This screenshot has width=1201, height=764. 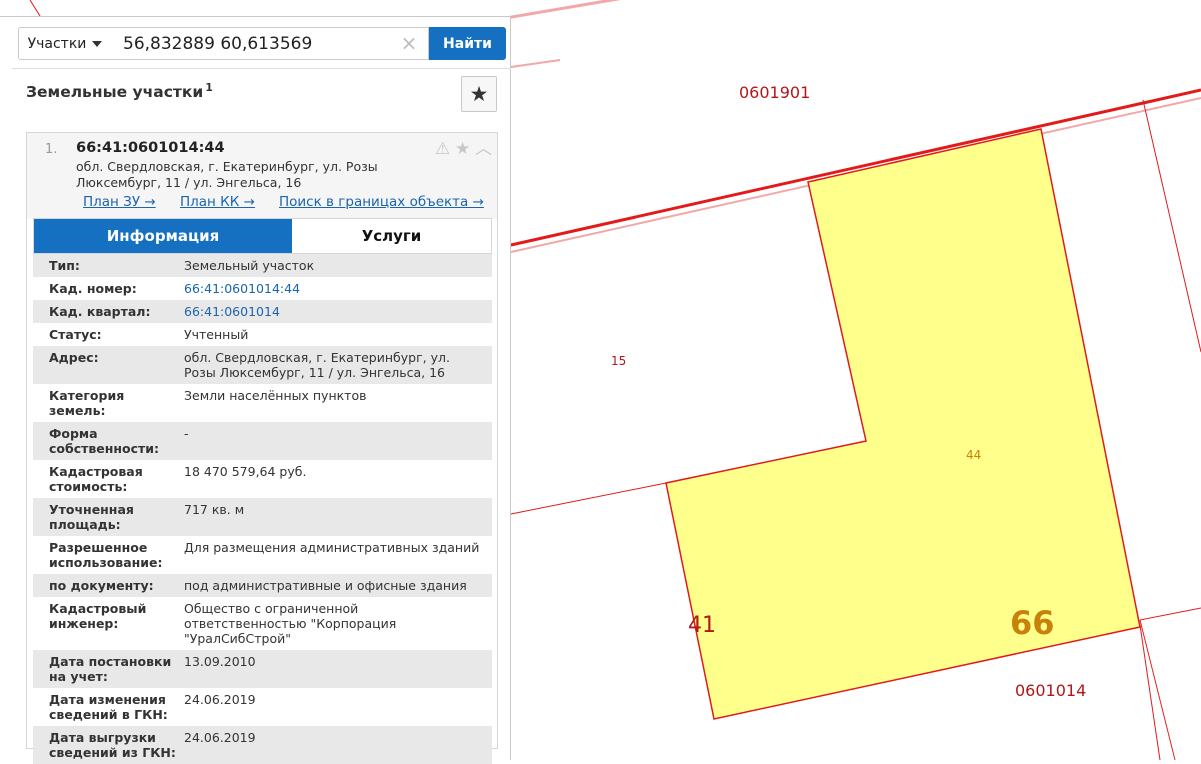 I want to click on attribute-value: 717 кв. м, so click(x=214, y=509).